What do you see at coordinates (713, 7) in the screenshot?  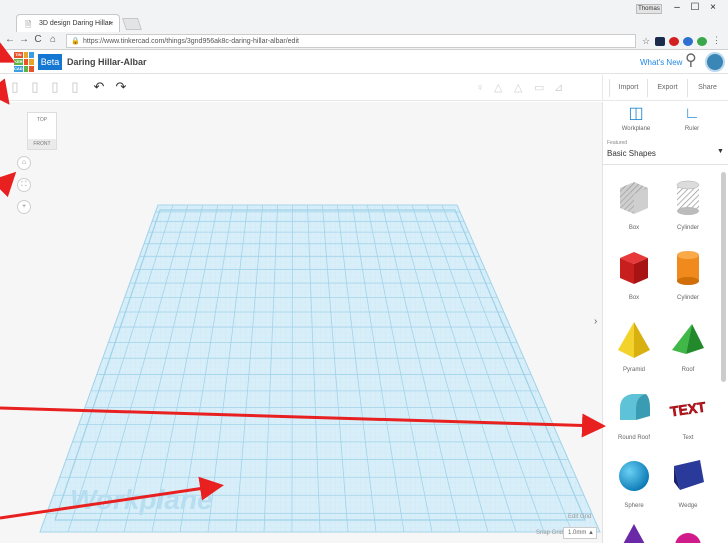 I see `close-window-icon: ×` at bounding box center [713, 7].